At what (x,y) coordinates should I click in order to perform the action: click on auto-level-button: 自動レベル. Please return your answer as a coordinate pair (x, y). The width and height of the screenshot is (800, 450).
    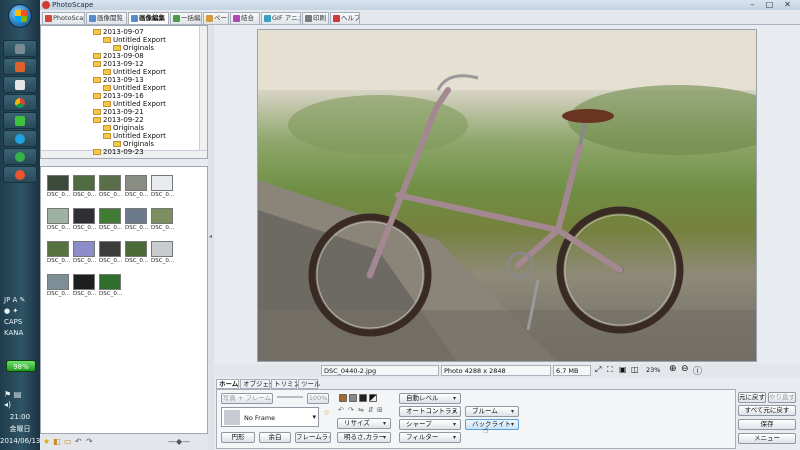
    Looking at the image, I should click on (430, 398).